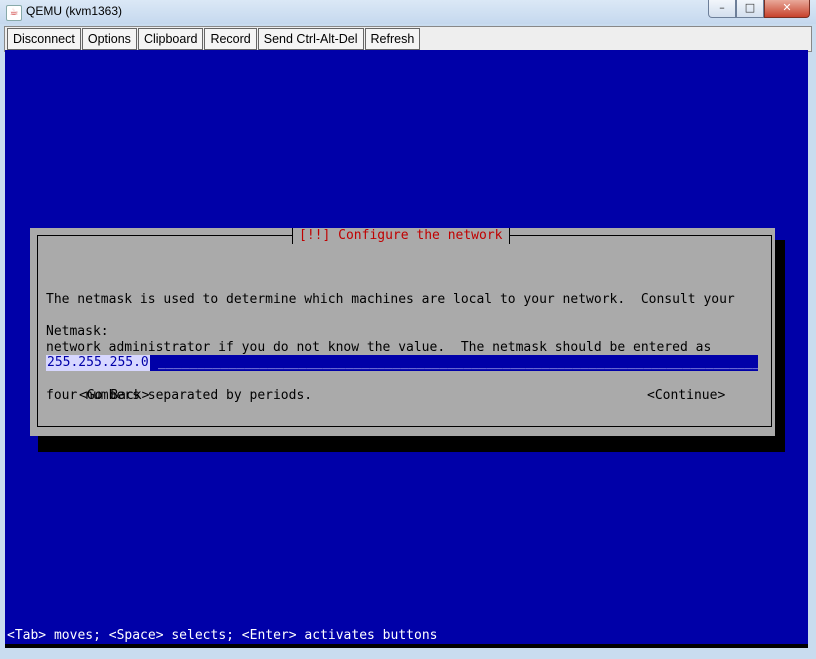  Describe the element at coordinates (392, 39) in the screenshot. I see `refresh-button: Refresh` at that location.